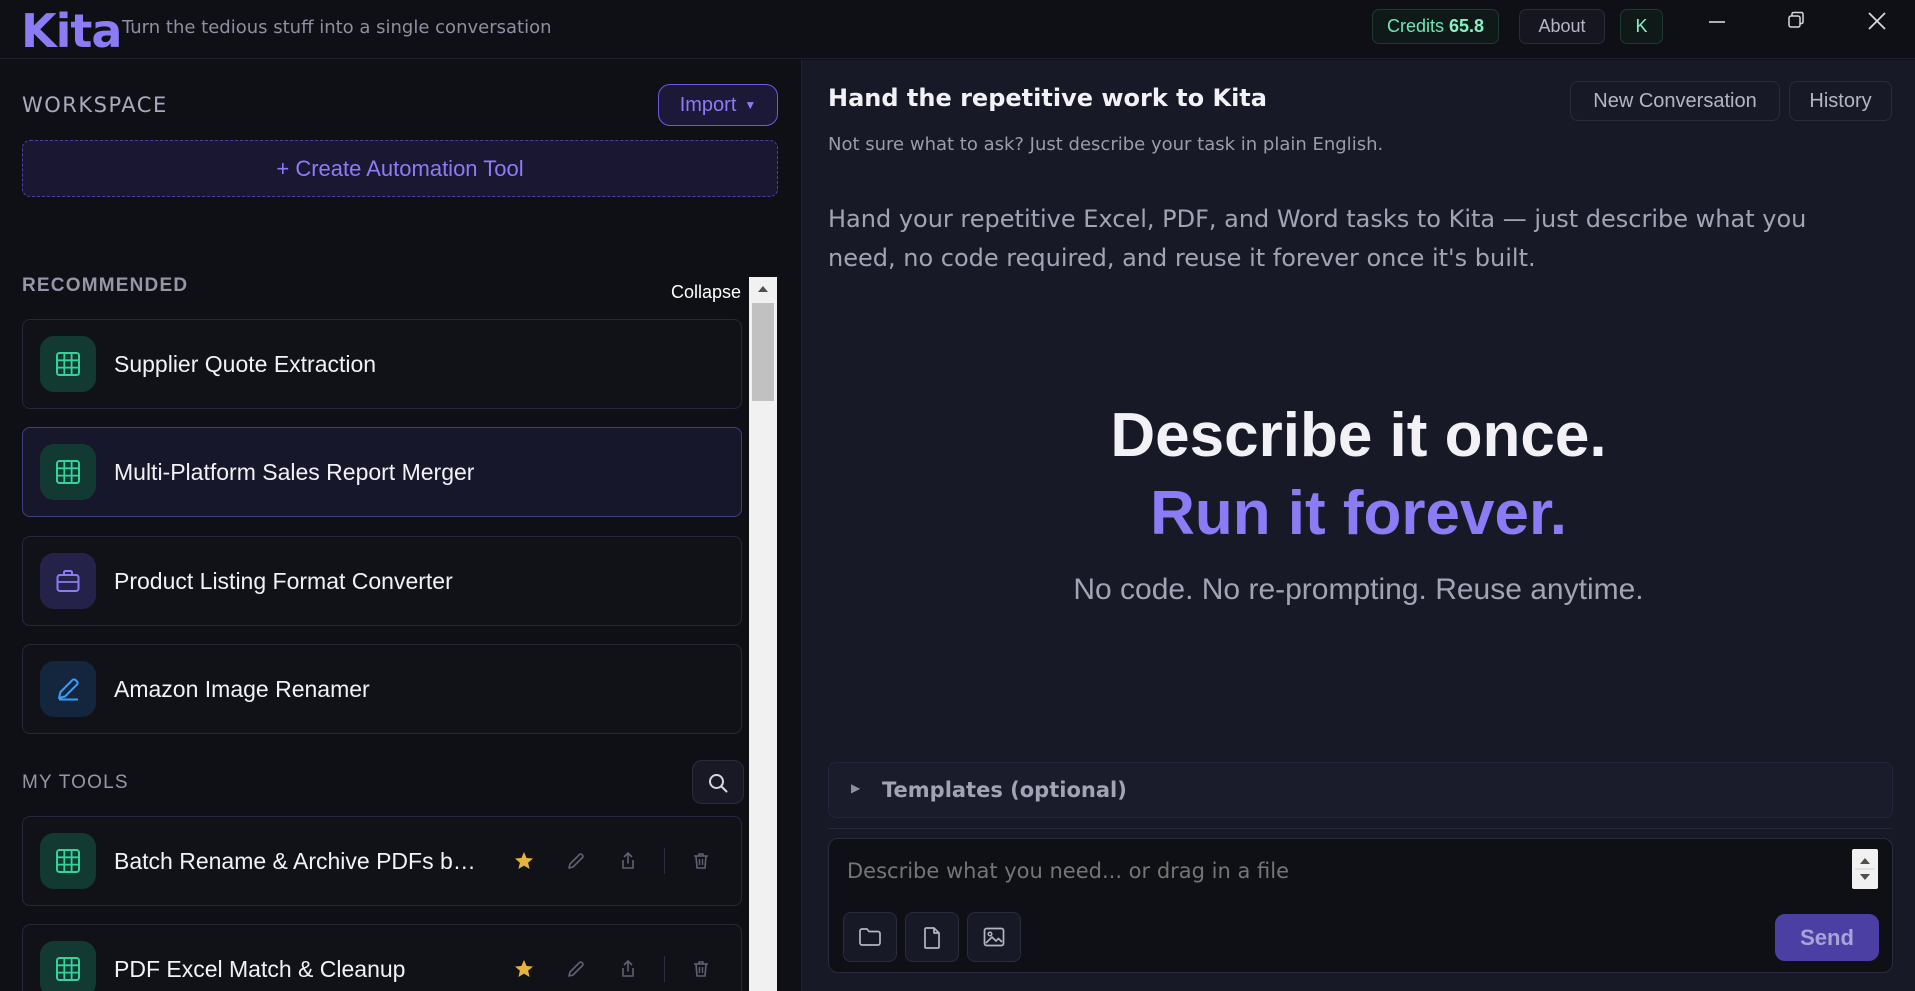  I want to click on hero-headline: Describe it once., so click(1358, 435).